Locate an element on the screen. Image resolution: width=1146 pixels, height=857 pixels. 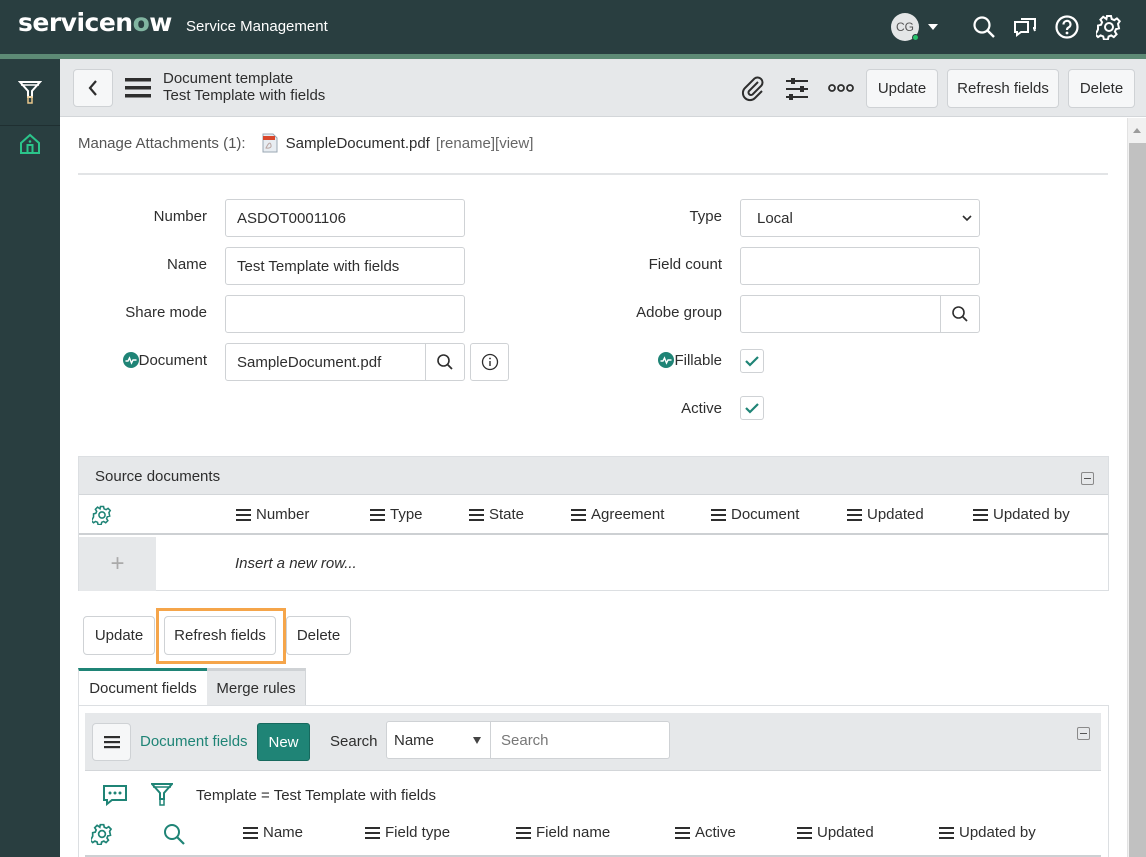
column-agreement: Agreement is located at coordinates (617, 514).